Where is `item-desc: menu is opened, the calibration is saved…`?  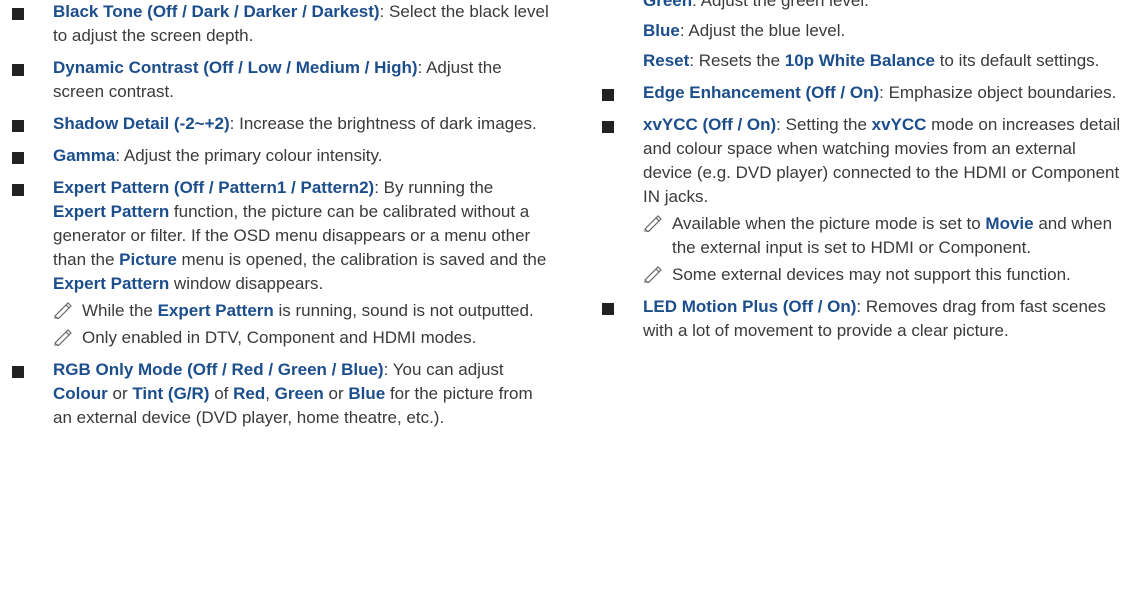
item-desc: menu is opened, the calibration is saved… is located at coordinates (361, 259).